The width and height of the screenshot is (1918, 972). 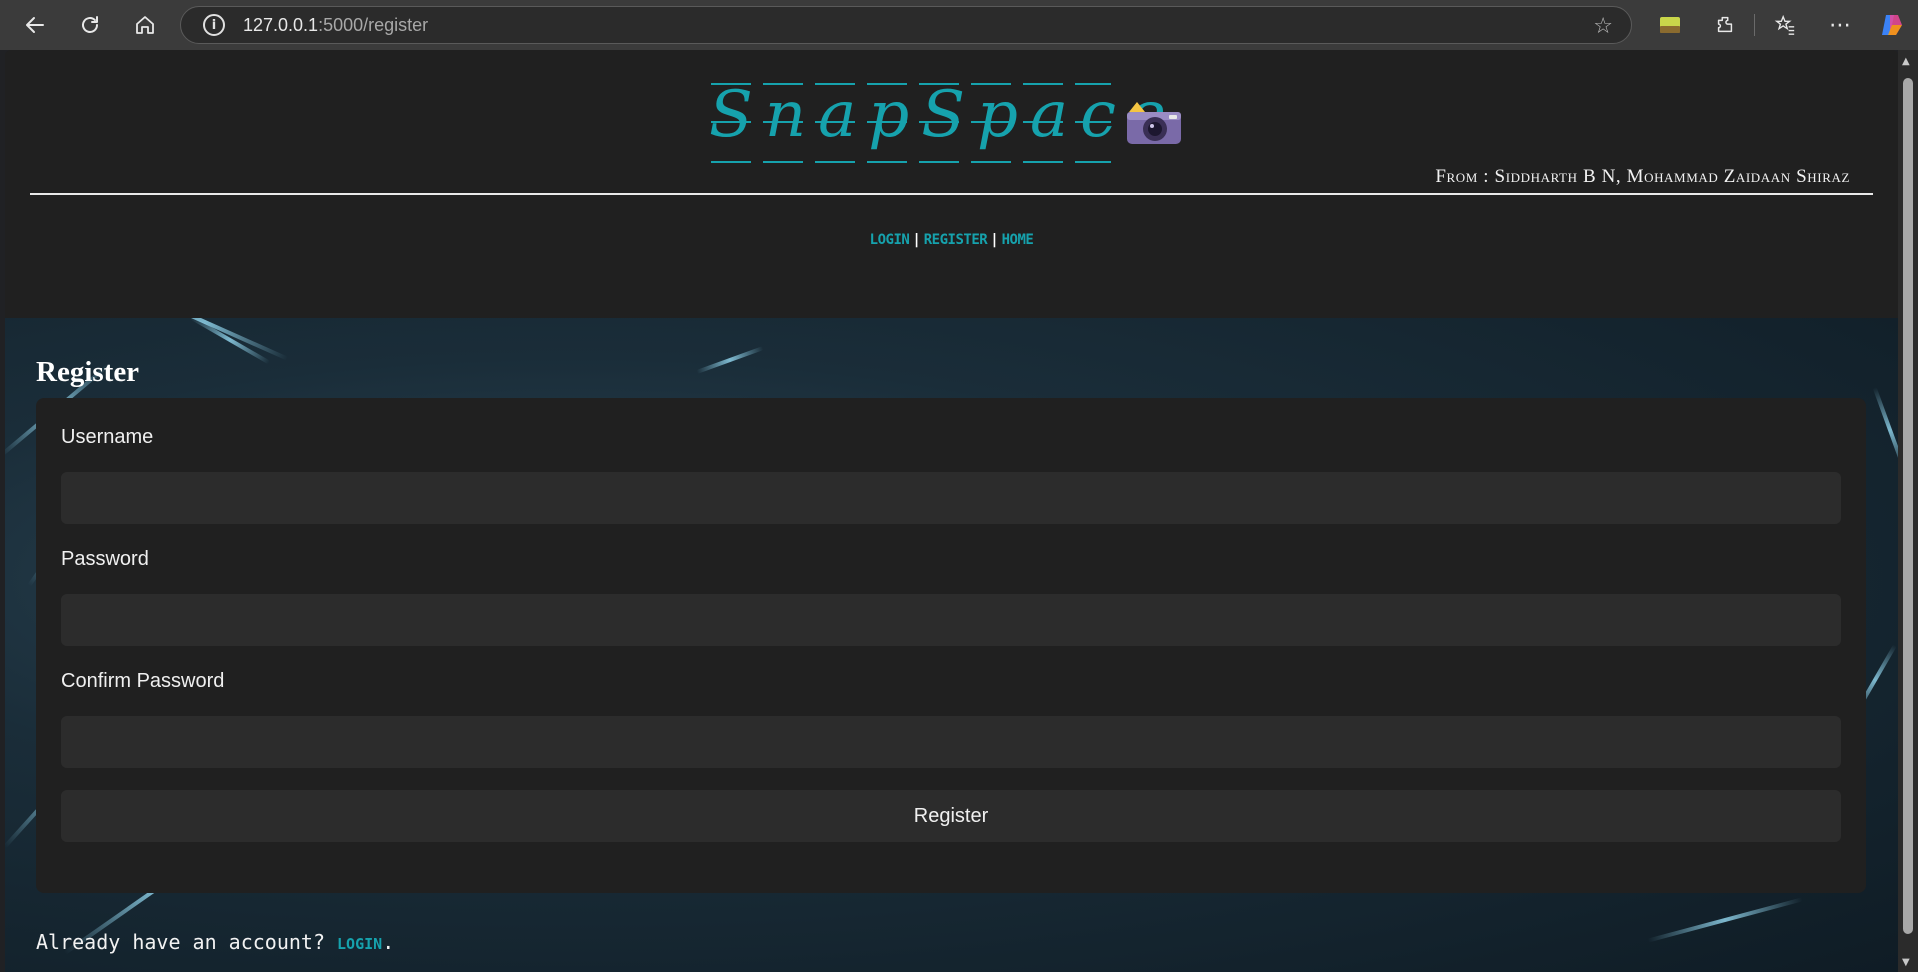 I want to click on back-button, so click(x=35, y=25).